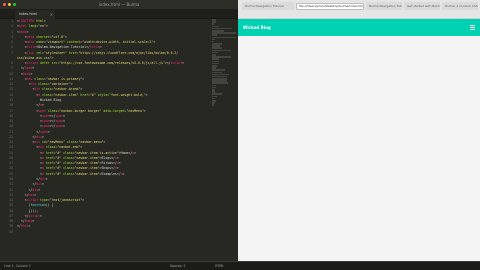  Describe the element at coordinates (60, 84) in the screenshot. I see `code-token: "container"` at that location.